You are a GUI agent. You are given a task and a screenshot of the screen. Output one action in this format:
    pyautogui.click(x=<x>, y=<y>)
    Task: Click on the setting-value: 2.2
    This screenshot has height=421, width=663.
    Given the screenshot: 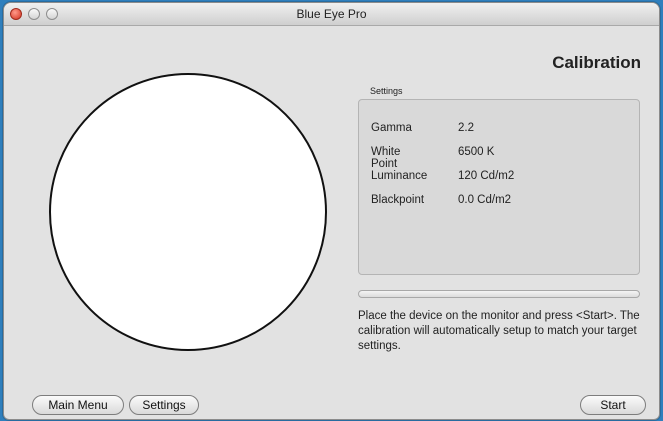 What is the action you would take?
    pyautogui.click(x=466, y=128)
    